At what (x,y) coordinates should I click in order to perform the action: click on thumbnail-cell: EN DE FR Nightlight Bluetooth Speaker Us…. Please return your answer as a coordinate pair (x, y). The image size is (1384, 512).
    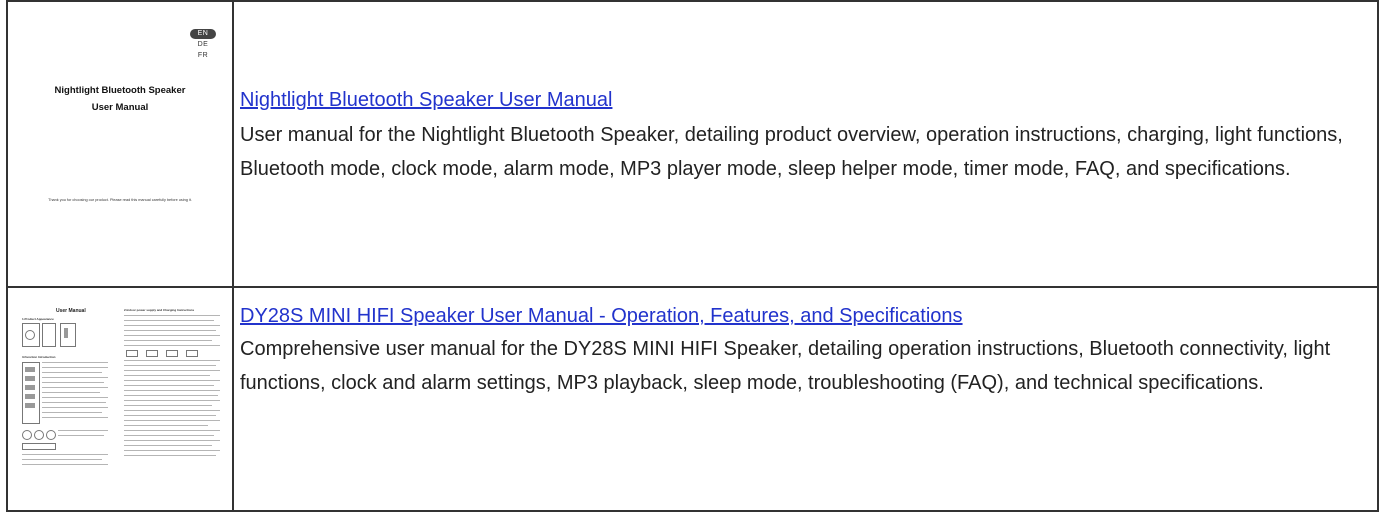
    Looking at the image, I should click on (120, 144).